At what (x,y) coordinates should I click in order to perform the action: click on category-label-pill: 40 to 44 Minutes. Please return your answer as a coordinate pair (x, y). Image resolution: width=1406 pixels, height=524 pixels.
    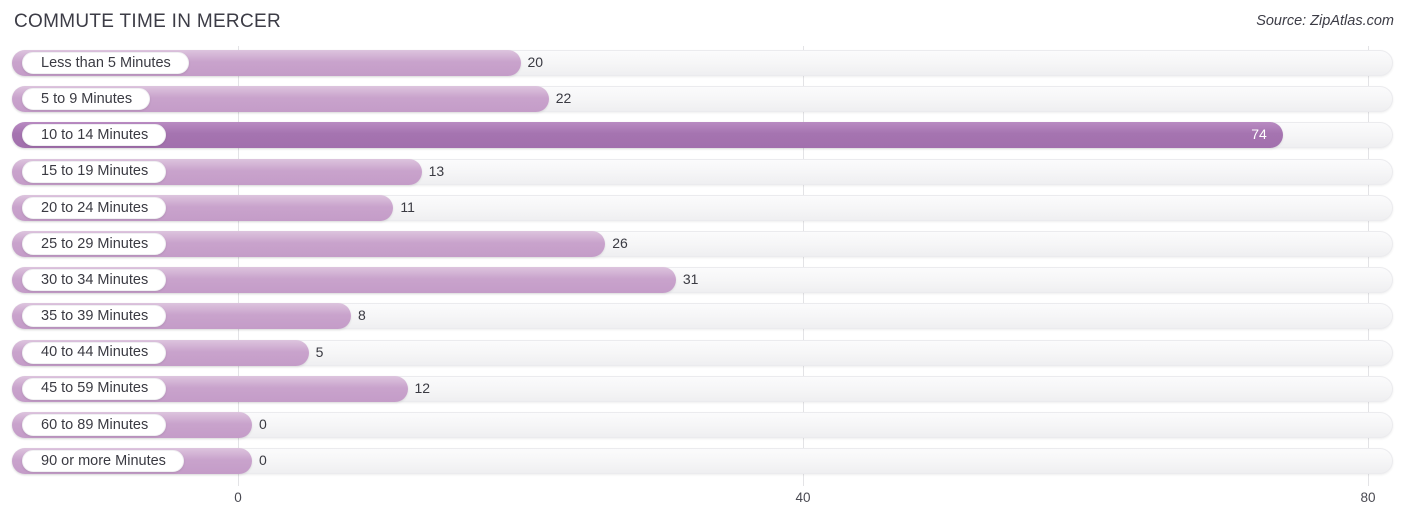
    Looking at the image, I should click on (94, 352).